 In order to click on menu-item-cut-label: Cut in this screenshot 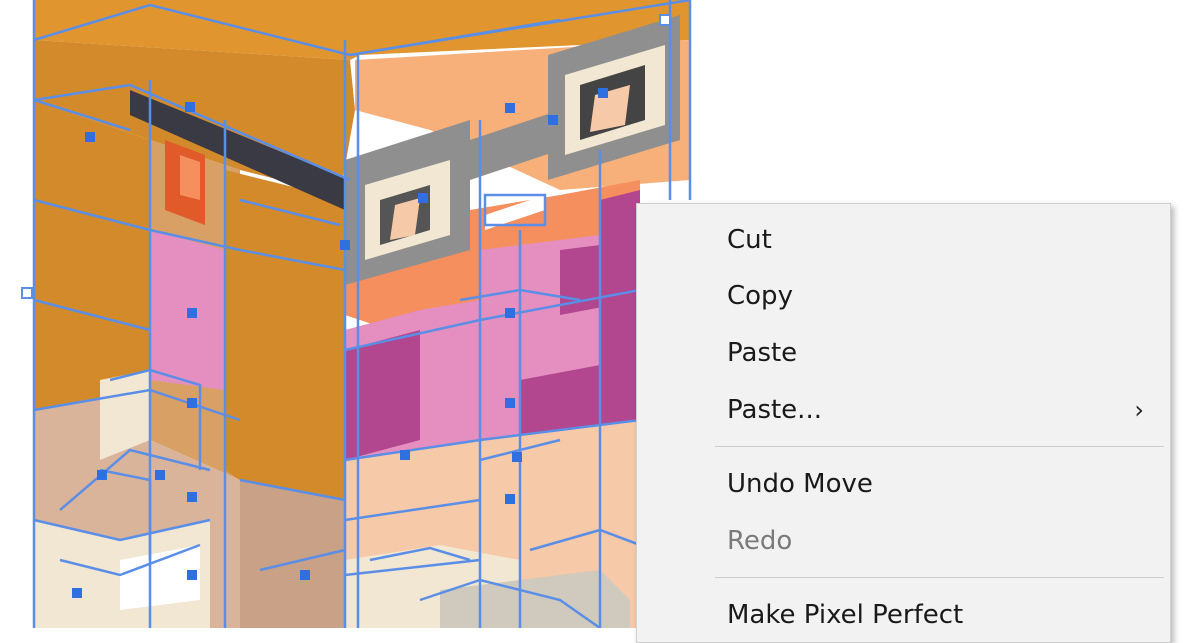, I will do `click(749, 240)`.